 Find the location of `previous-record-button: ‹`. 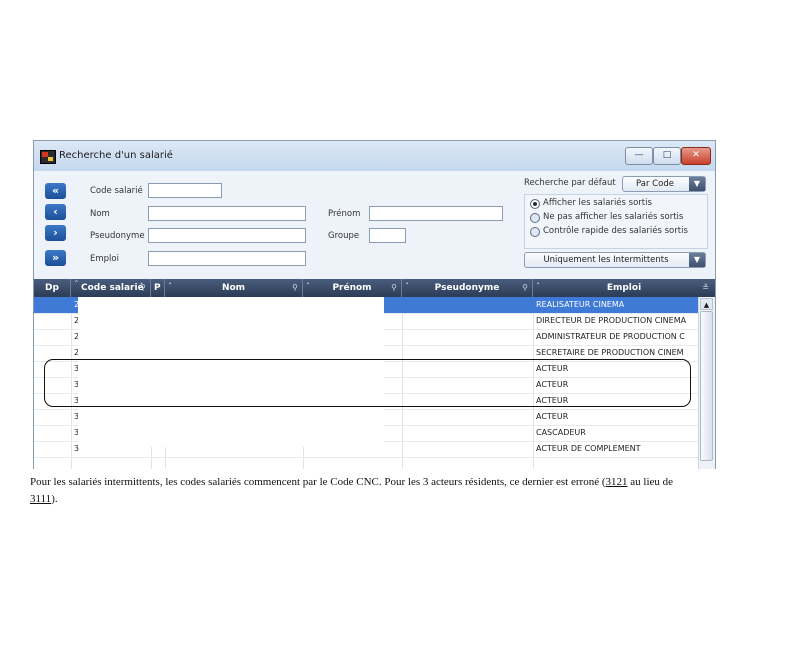

previous-record-button: ‹ is located at coordinates (55, 212).